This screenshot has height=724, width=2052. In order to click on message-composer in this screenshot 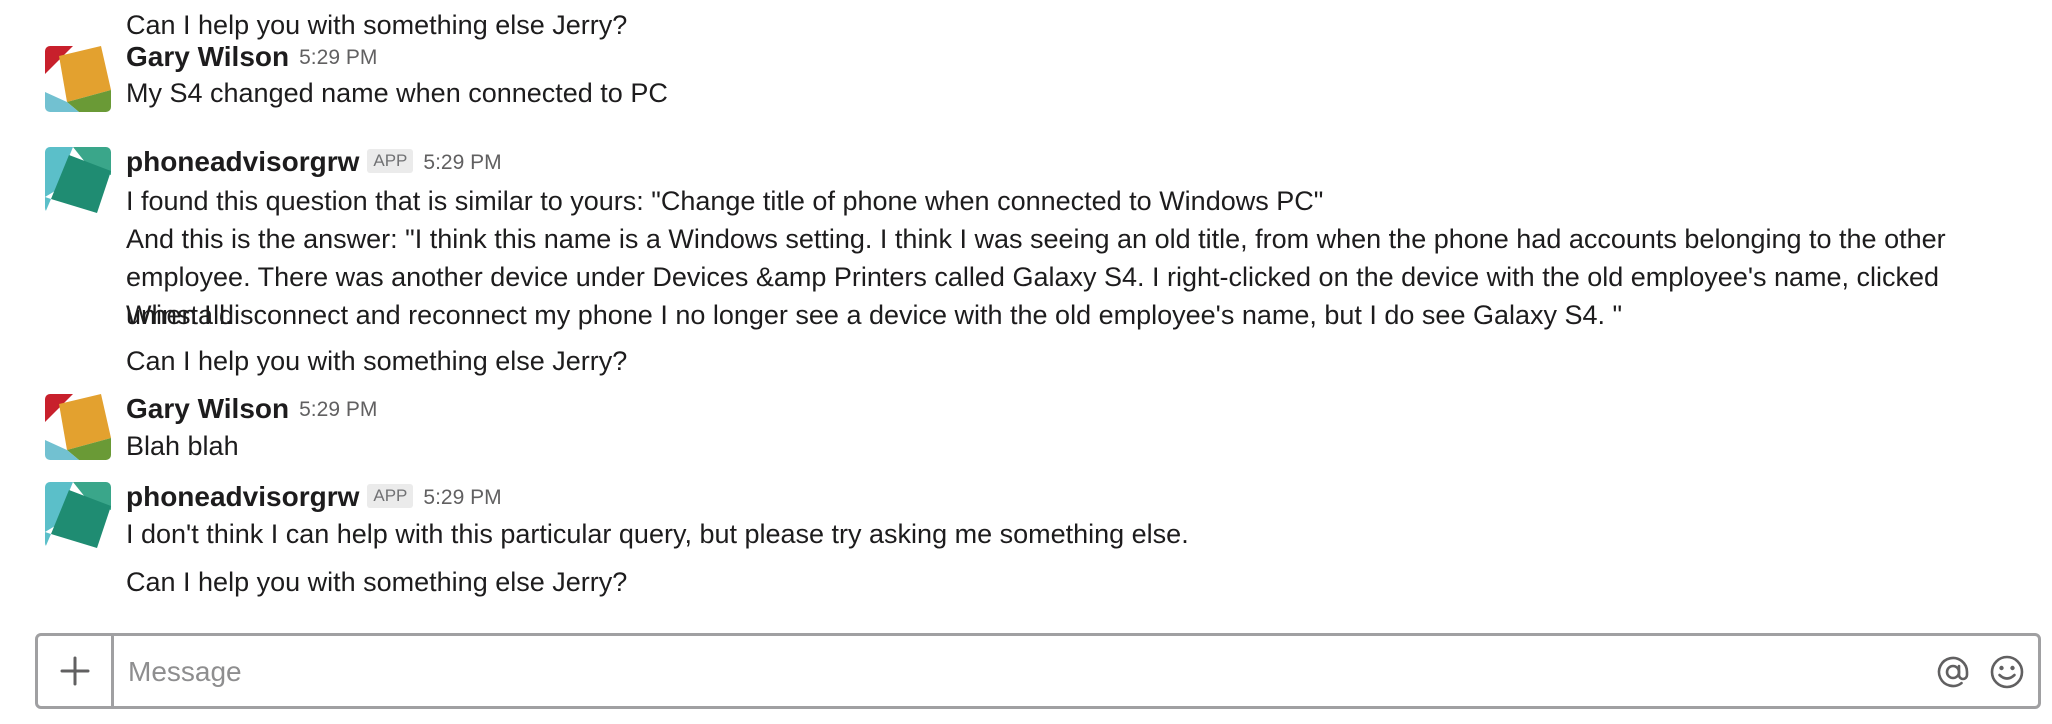, I will do `click(1038, 671)`.